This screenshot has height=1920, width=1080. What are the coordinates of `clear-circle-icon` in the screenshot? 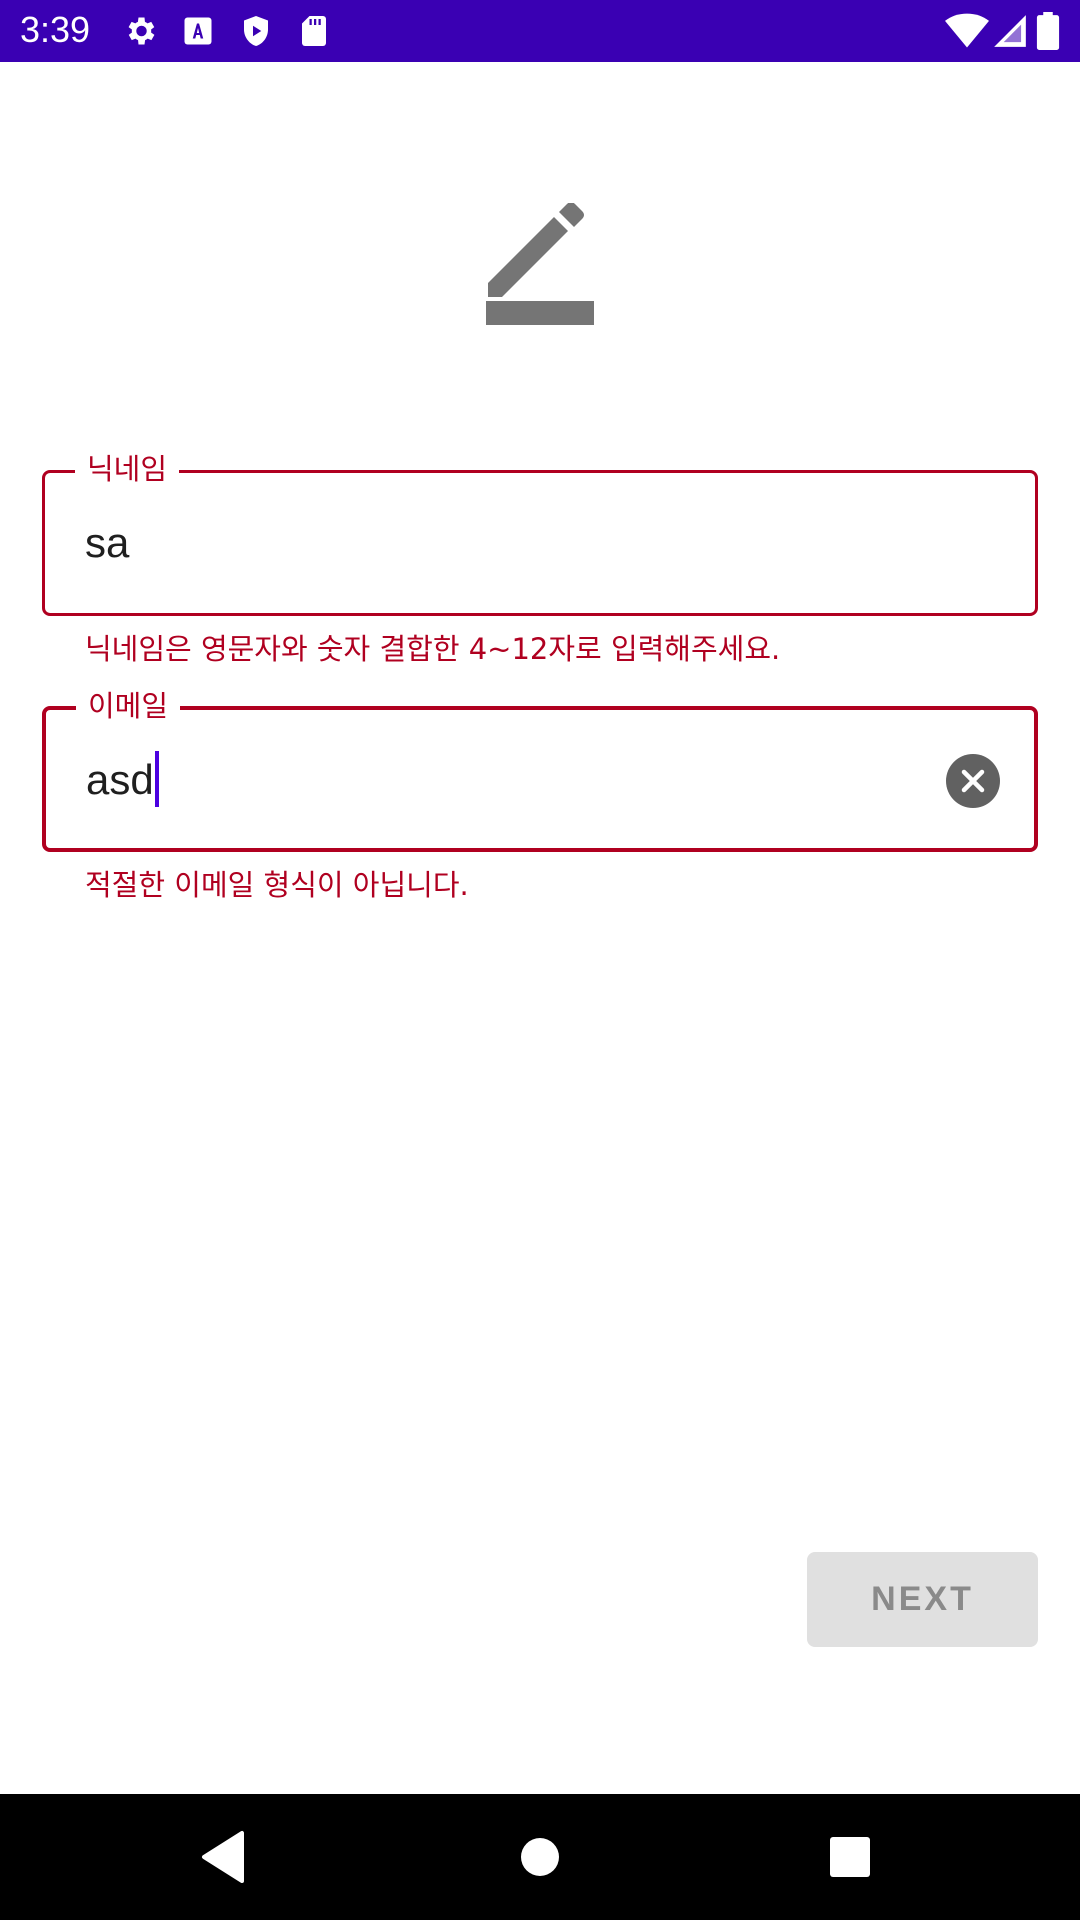 It's located at (973, 781).